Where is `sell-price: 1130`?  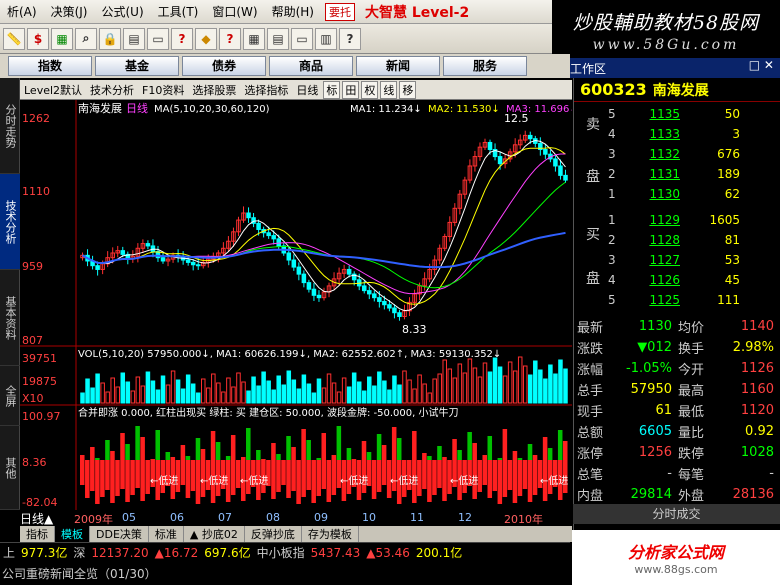 sell-price: 1130 is located at coordinates (645, 194).